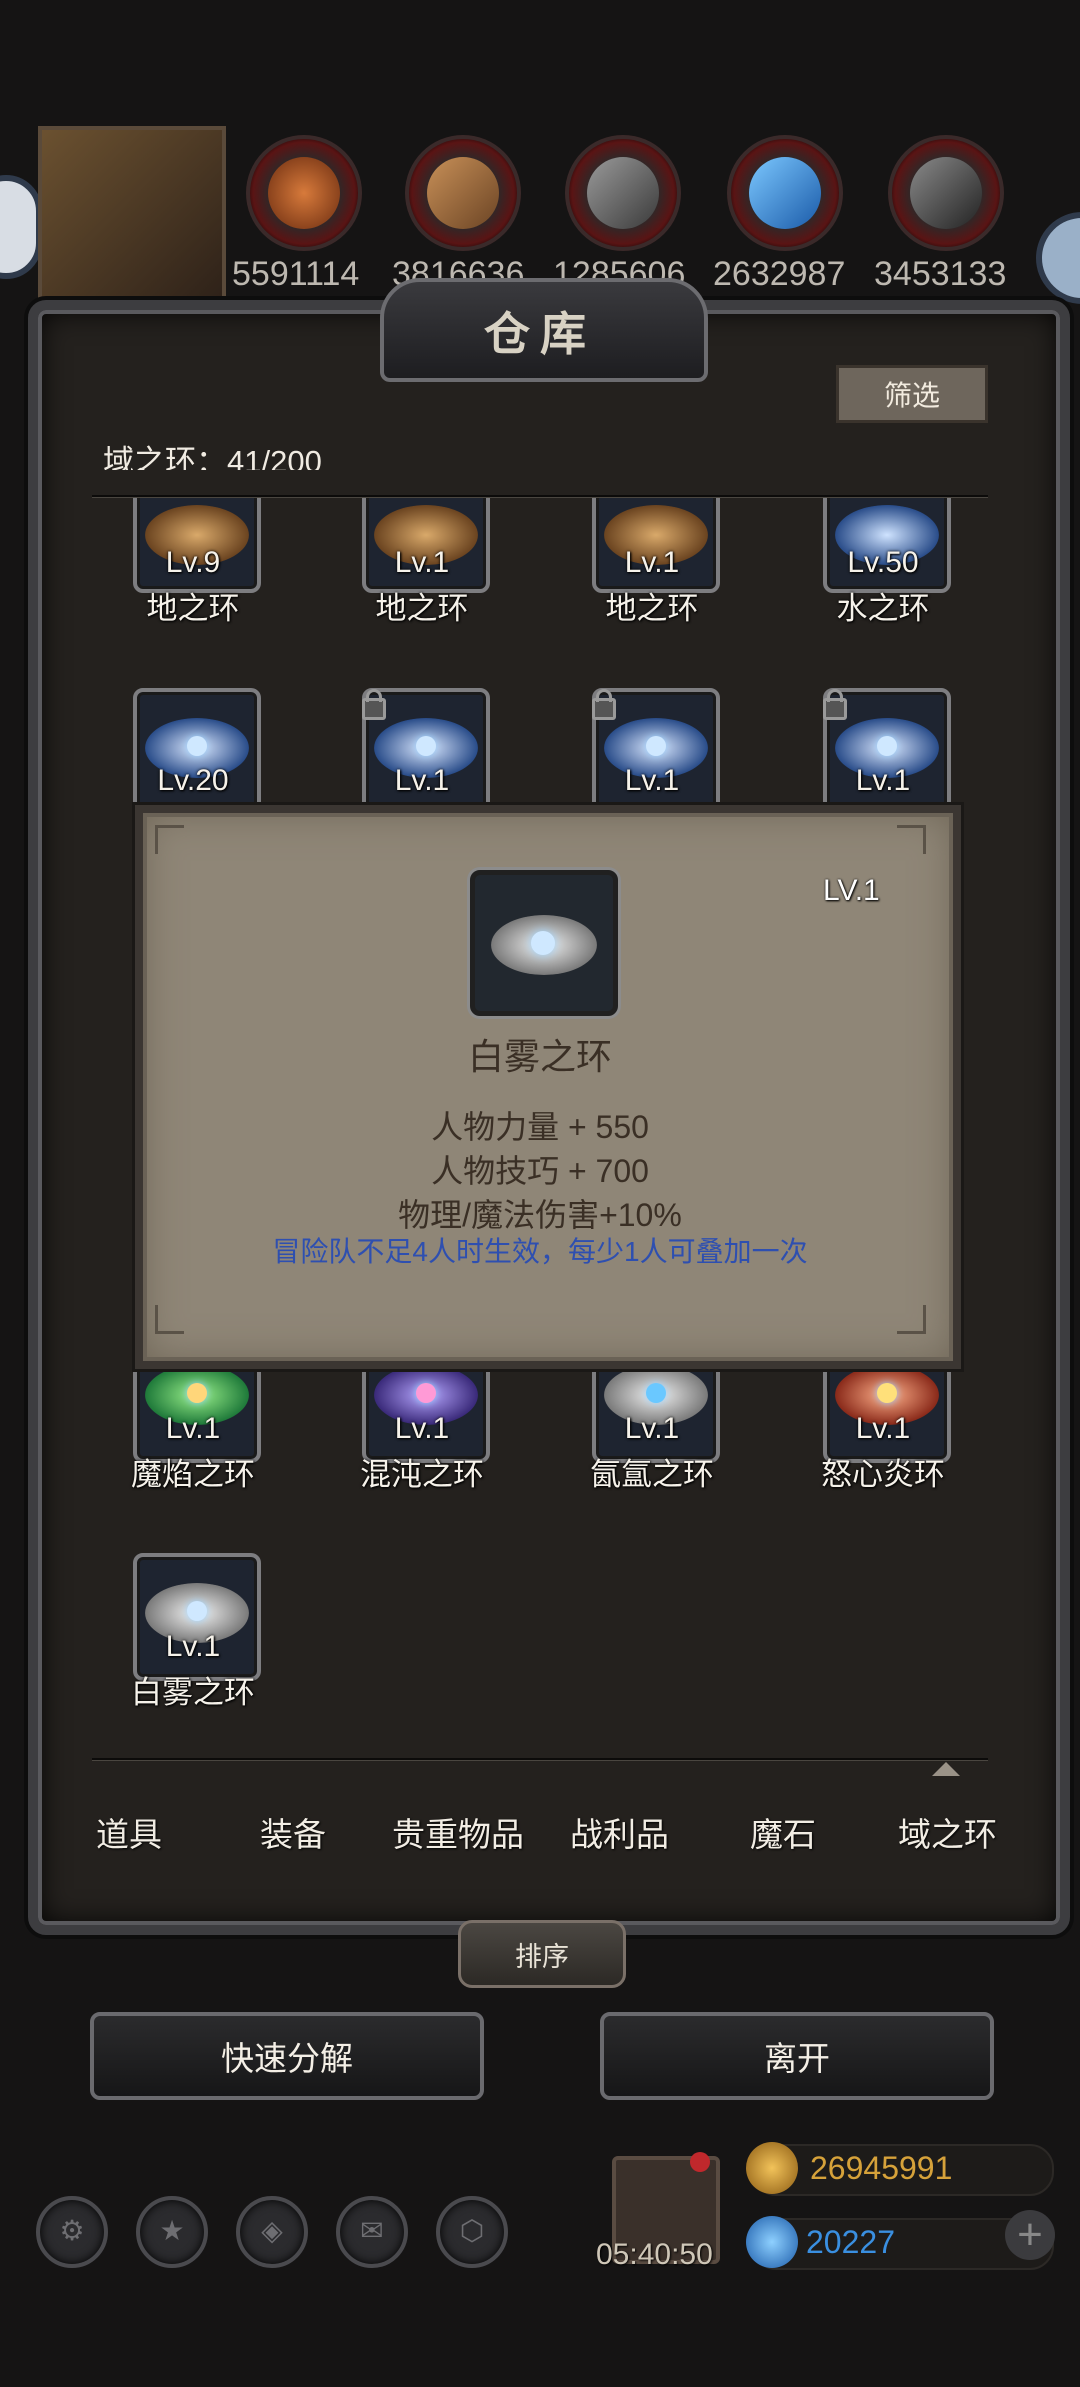 The height and width of the screenshot is (2387, 1080). I want to click on popup-stat: 人物技巧 + 700, so click(540, 1171).